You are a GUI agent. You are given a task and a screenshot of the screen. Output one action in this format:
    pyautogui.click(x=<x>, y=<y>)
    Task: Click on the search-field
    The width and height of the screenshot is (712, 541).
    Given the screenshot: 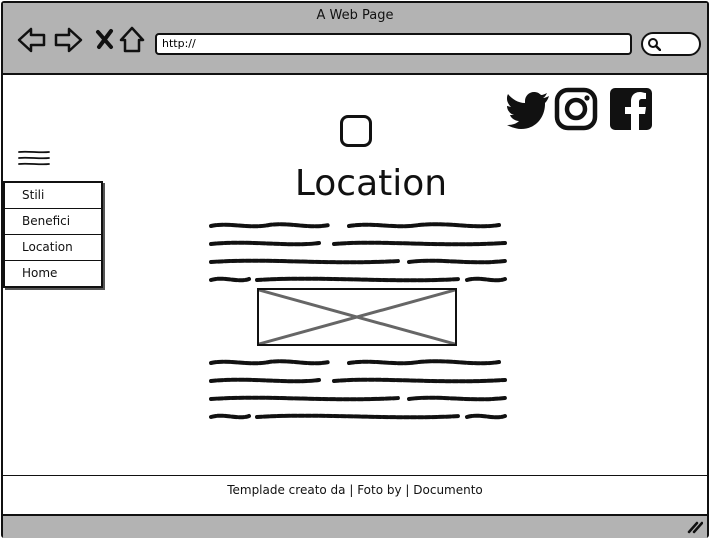 What is the action you would take?
    pyautogui.click(x=671, y=44)
    